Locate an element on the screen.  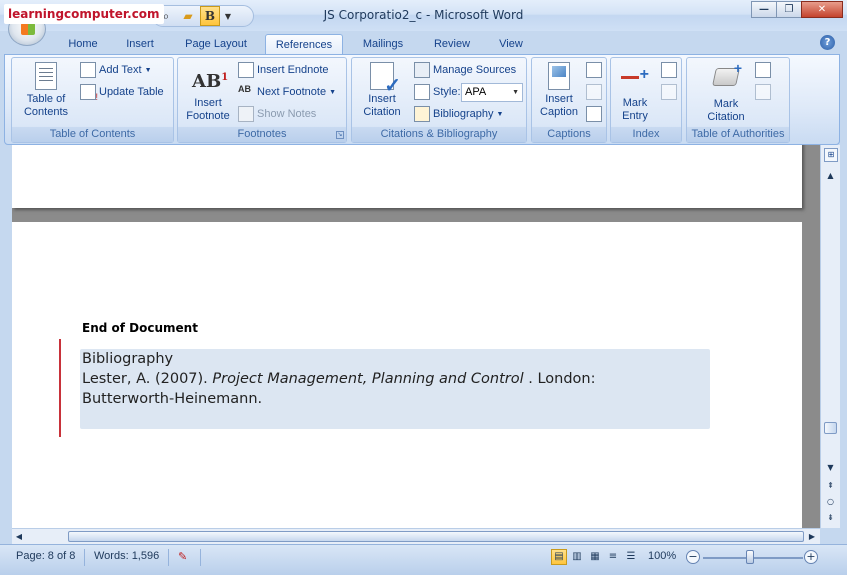
zoom-in-icon: + is located at coordinates (811, 557).